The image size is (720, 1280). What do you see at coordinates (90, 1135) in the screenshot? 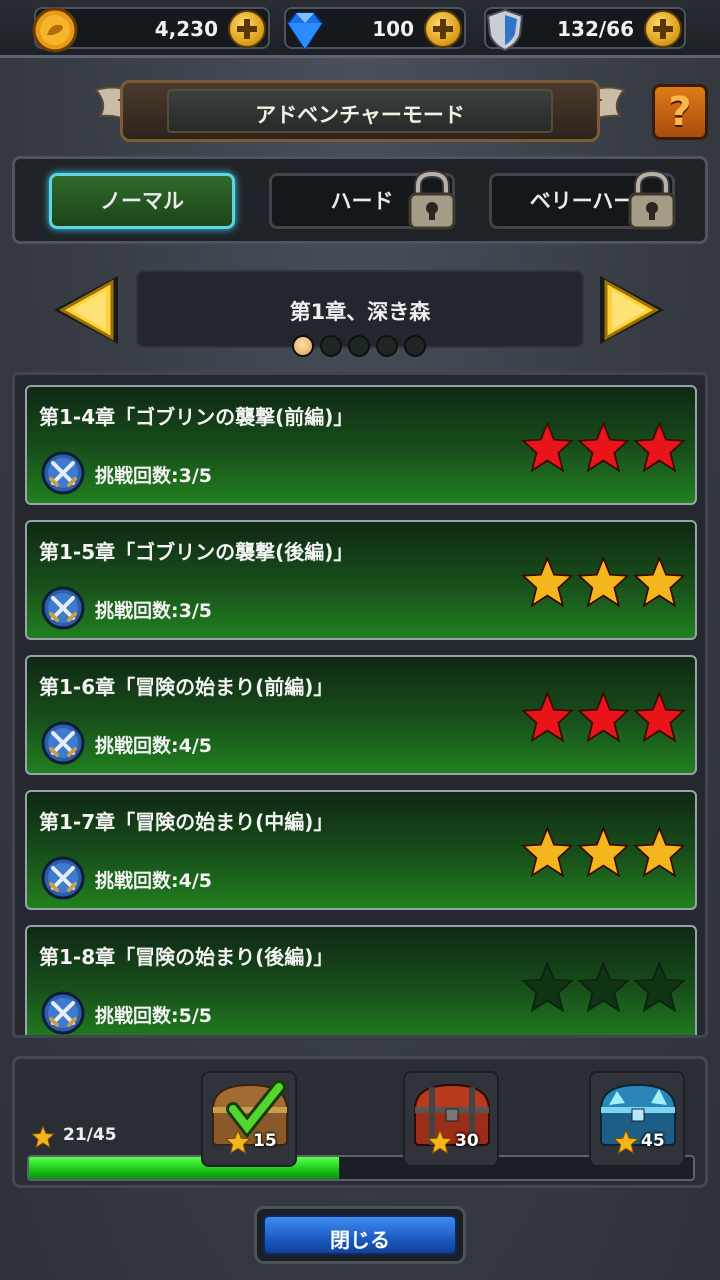
I see `star-progress-text: 21/45` at bounding box center [90, 1135].